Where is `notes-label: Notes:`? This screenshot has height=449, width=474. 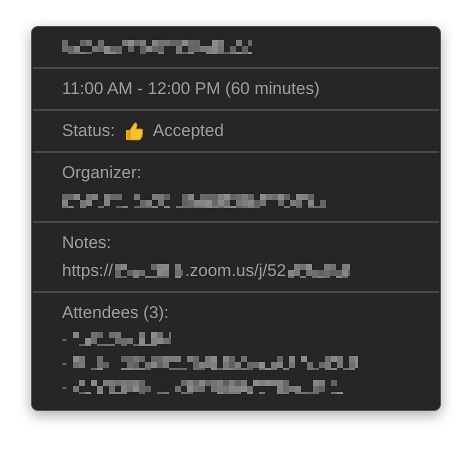 notes-label: Notes: is located at coordinates (87, 243).